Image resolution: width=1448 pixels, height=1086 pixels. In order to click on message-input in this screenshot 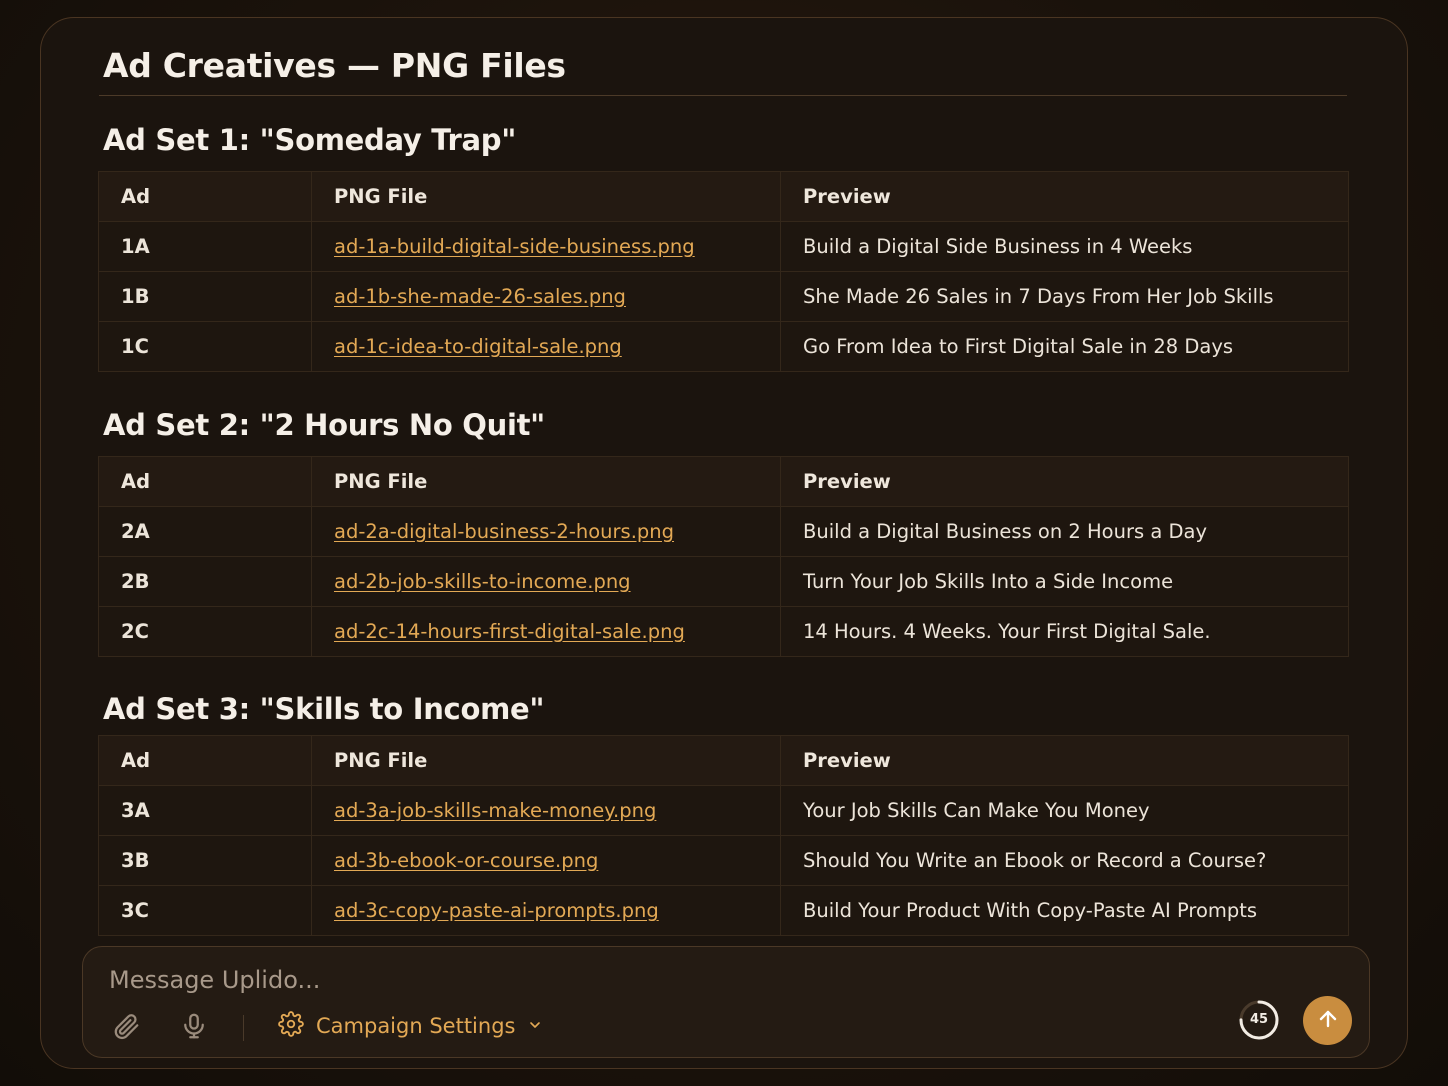, I will do `click(559, 980)`.